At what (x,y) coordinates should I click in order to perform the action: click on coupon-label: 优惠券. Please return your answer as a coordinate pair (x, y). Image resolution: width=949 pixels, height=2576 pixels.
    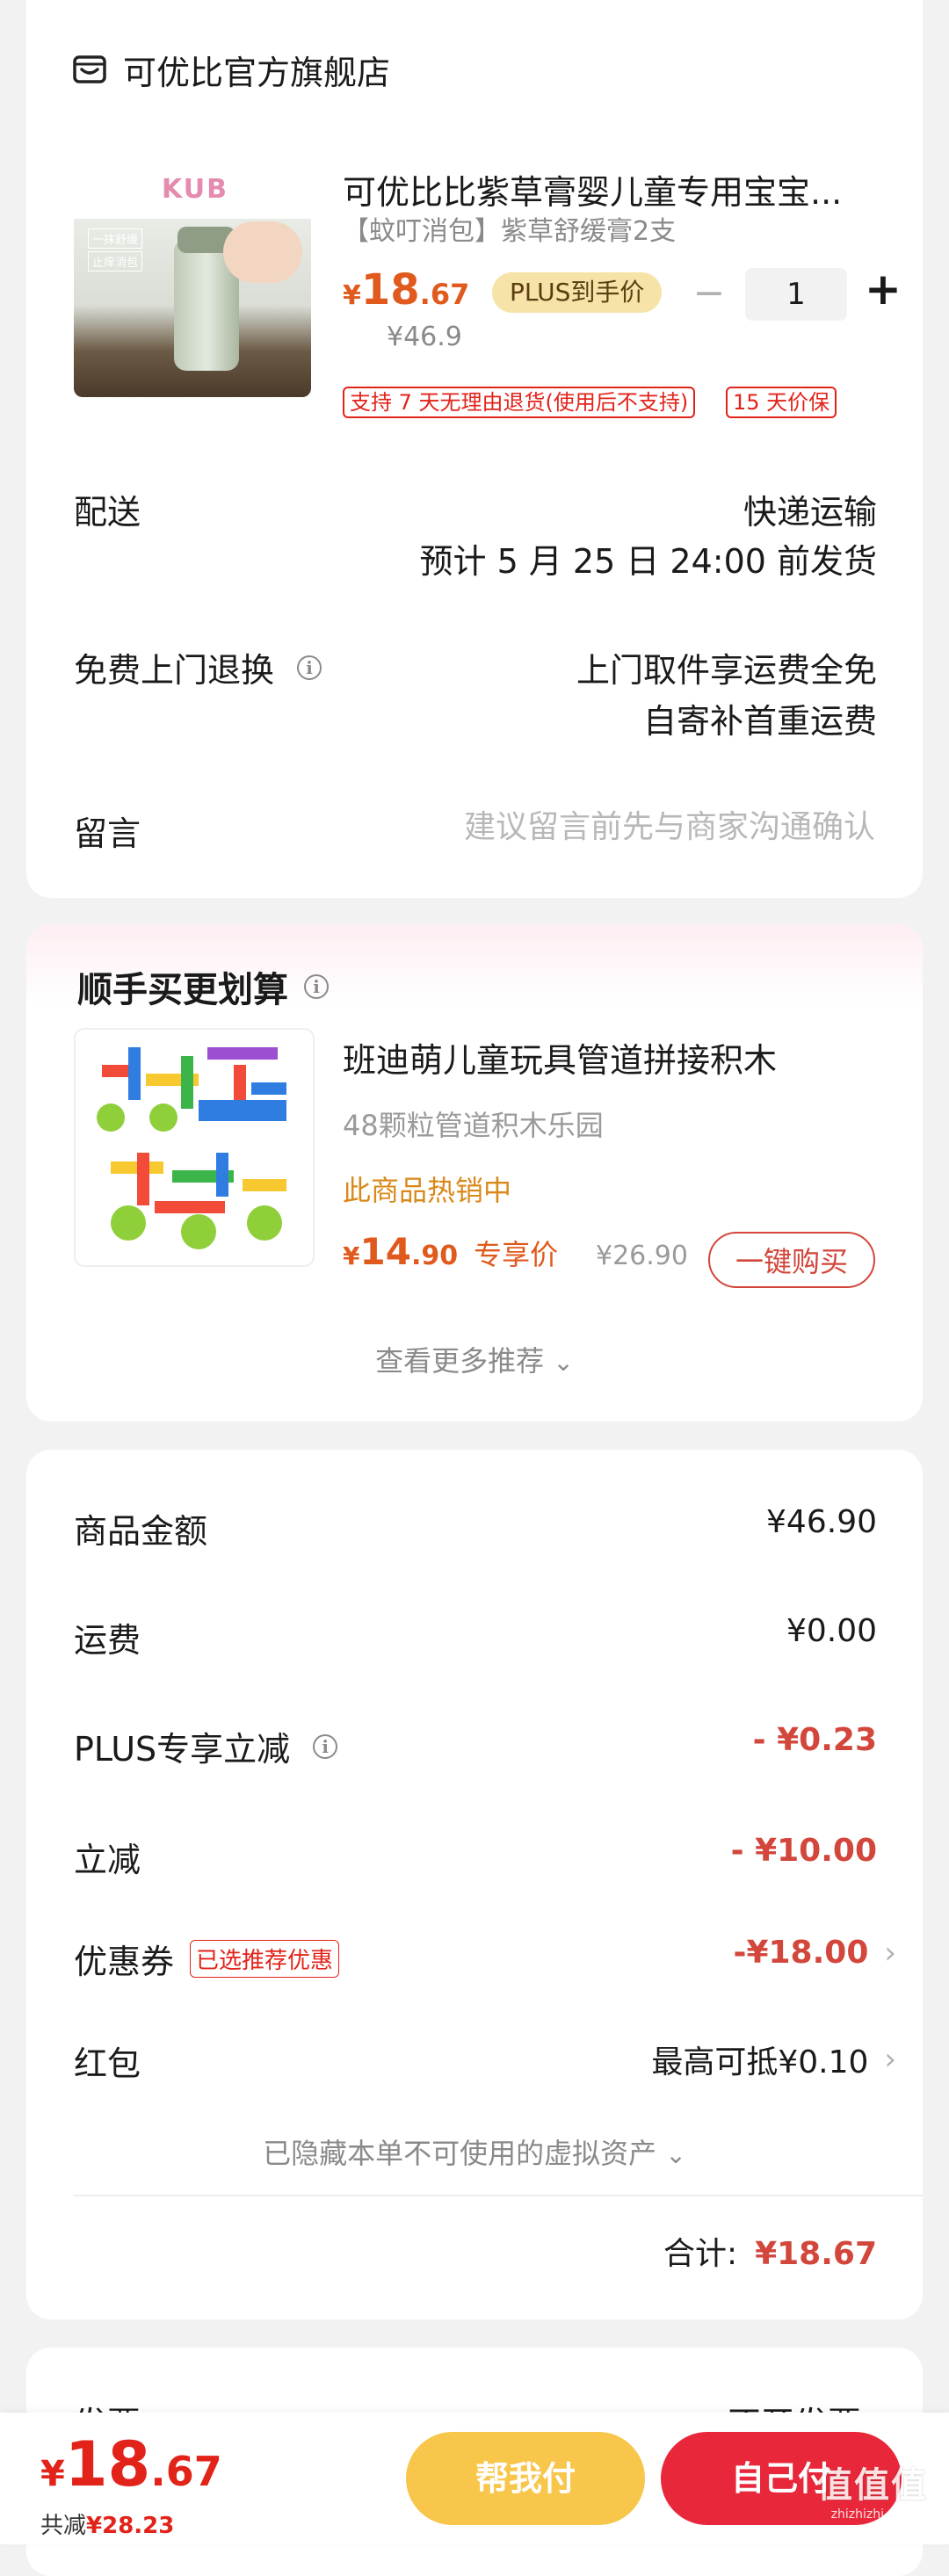
    Looking at the image, I should click on (125, 1962).